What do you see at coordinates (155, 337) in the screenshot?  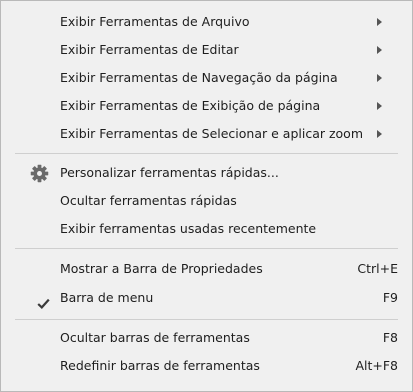 I see `menu-item-label: Ocultar barras de ferramentas` at bounding box center [155, 337].